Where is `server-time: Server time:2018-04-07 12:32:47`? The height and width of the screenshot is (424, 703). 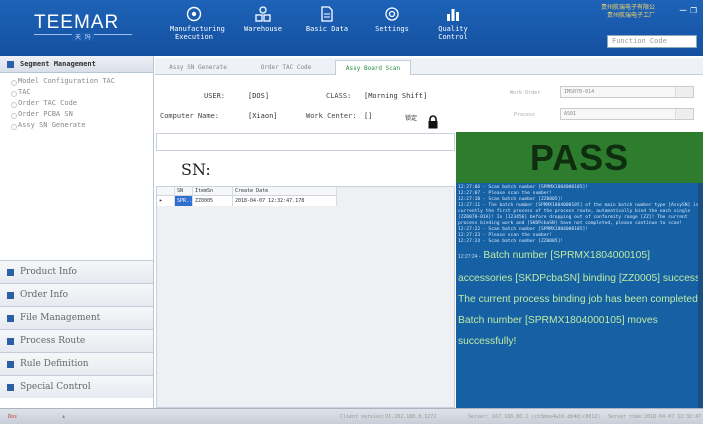 server-time: Server time:2018-04-07 12:32:47 is located at coordinates (655, 417).